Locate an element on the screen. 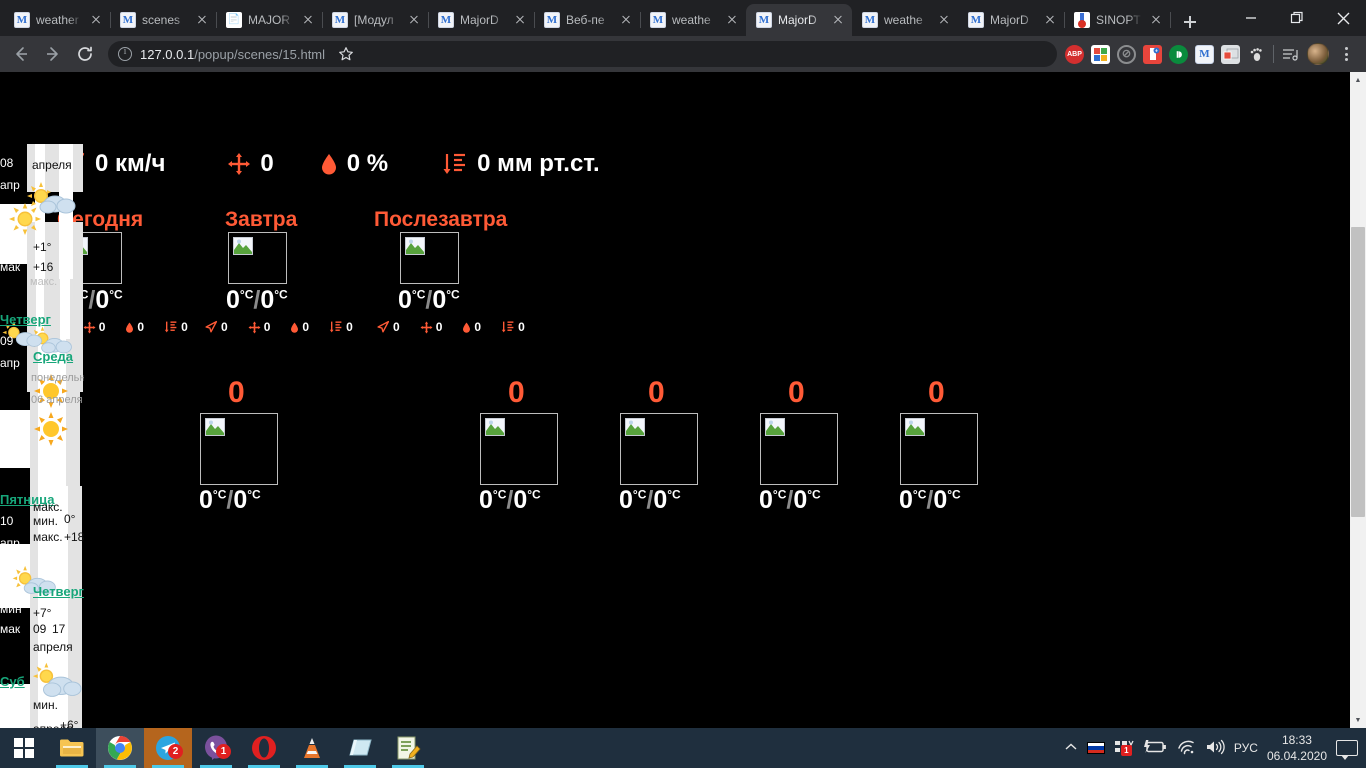 The height and width of the screenshot is (768, 1366). russian-flag-icon is located at coordinates (1095, 748).